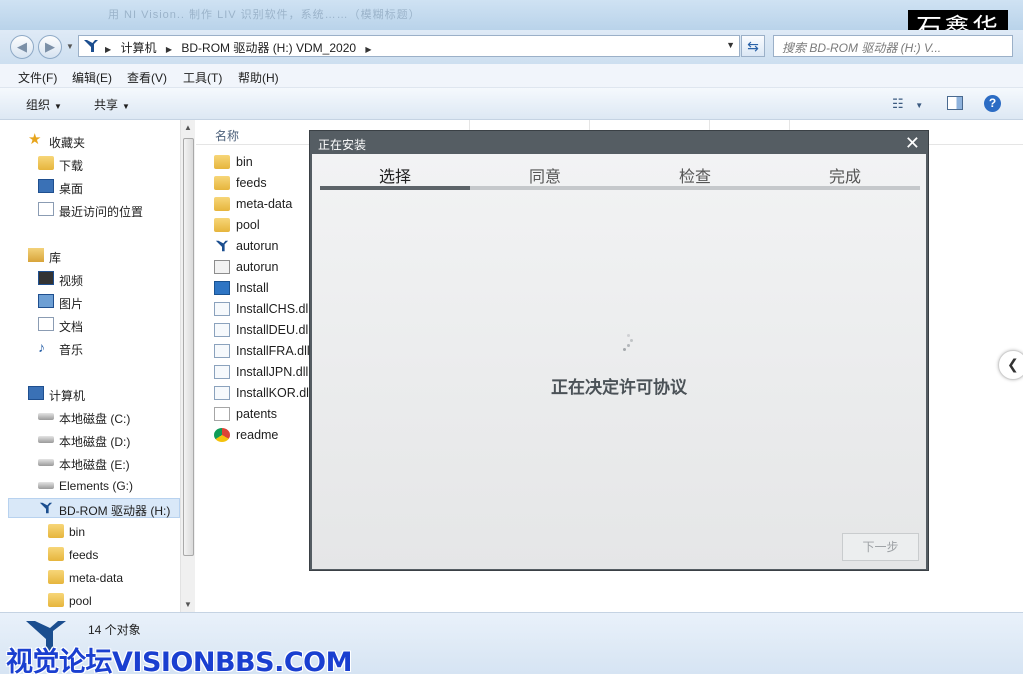 Image resolution: width=1023 pixels, height=674 pixels. Describe the element at coordinates (84, 555) in the screenshot. I see `nav-item-label: feeds` at that location.